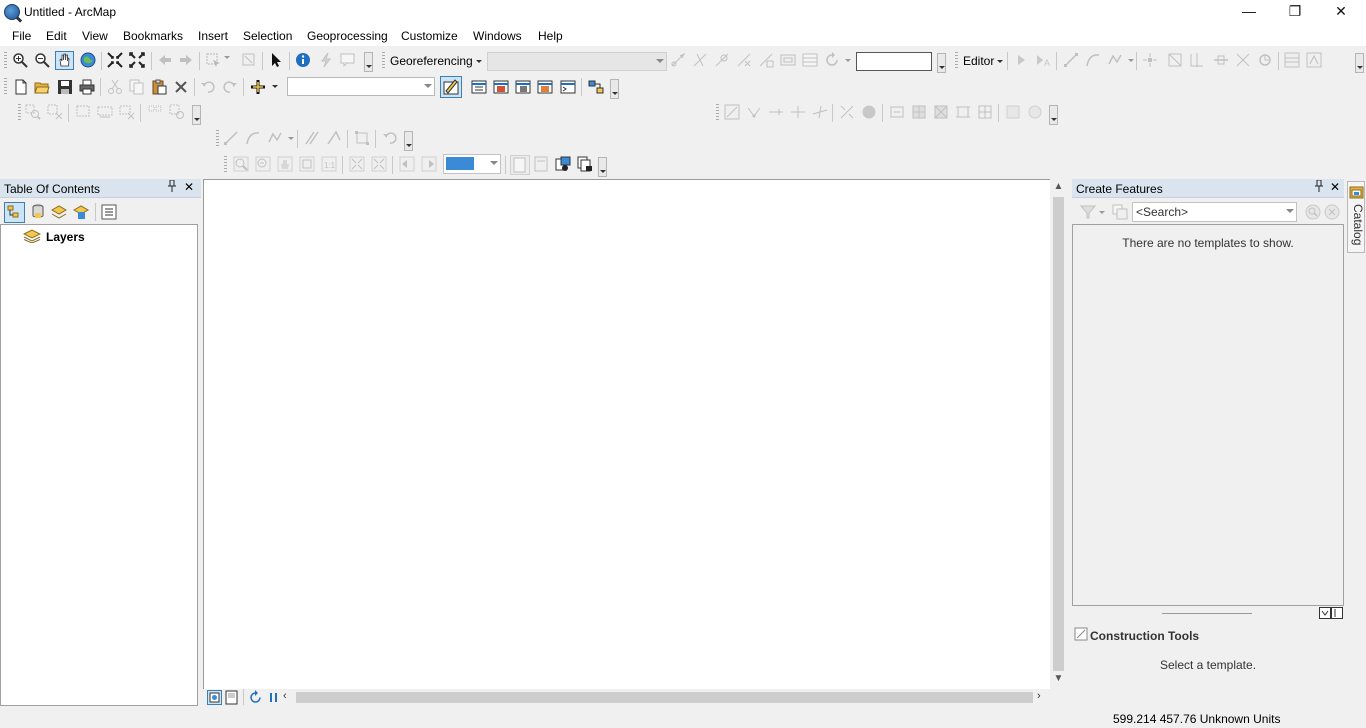 Image resolution: width=1366 pixels, height=728 pixels. I want to click on list-by-visibility-icon, so click(59, 212).